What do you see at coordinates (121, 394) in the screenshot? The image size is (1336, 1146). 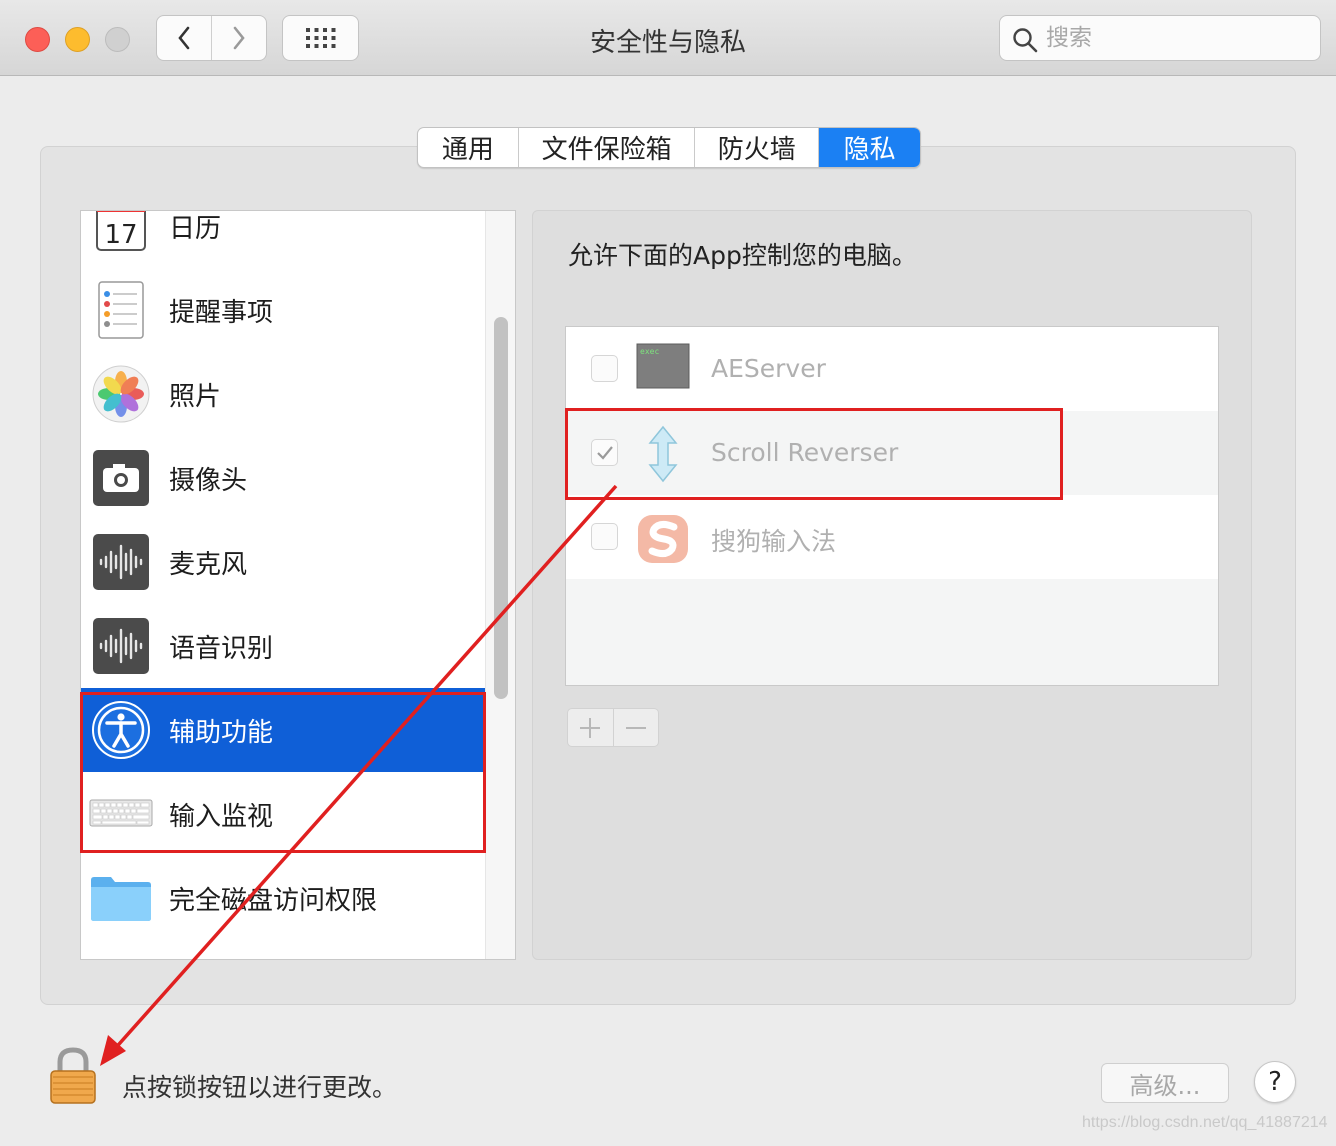 I see `photos-icon` at bounding box center [121, 394].